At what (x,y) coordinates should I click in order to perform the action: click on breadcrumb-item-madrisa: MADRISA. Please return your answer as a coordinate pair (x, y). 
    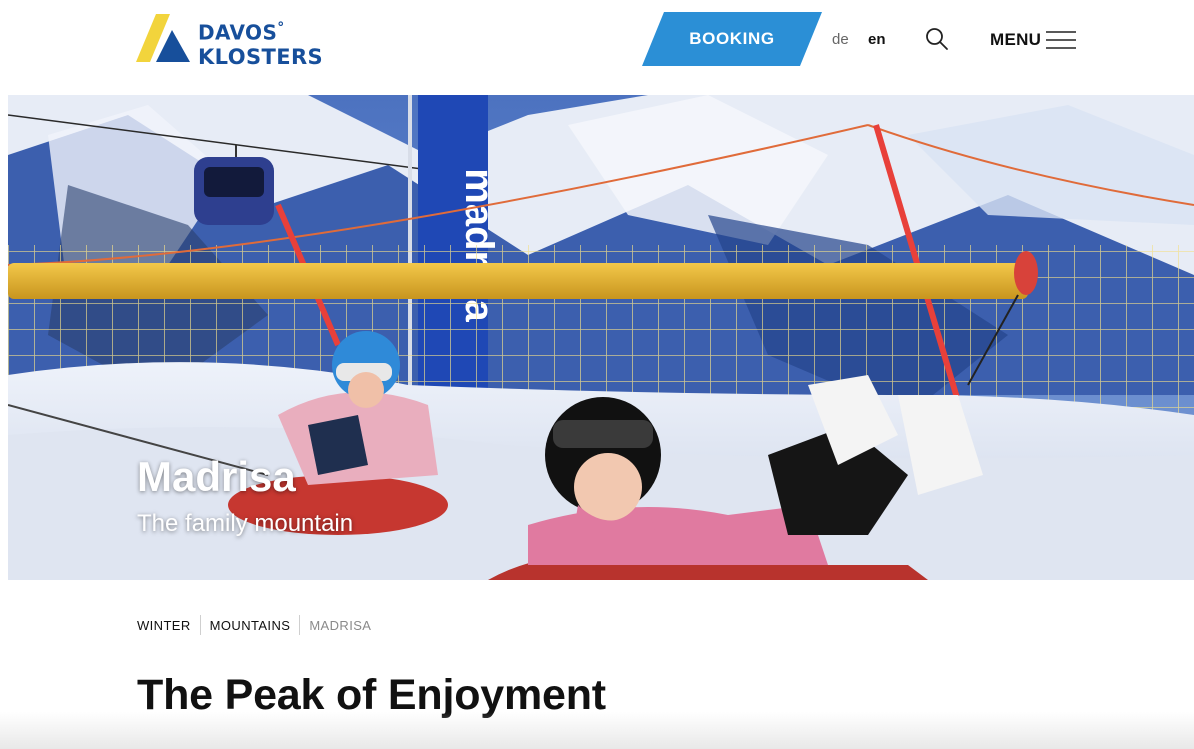
    Looking at the image, I should click on (340, 625).